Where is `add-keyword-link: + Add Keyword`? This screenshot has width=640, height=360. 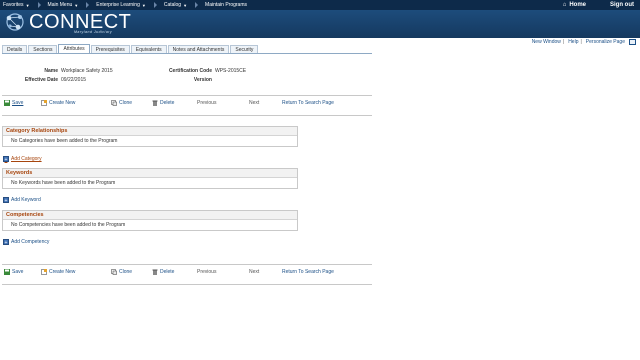 add-keyword-link: + Add Keyword is located at coordinates (22, 200).